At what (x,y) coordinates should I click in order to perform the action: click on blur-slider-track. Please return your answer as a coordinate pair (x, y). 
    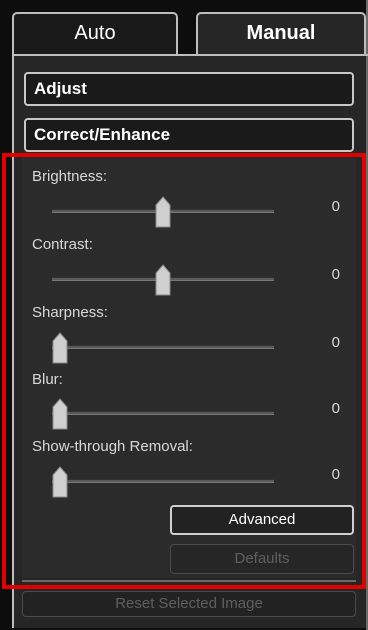
    Looking at the image, I should click on (163, 413).